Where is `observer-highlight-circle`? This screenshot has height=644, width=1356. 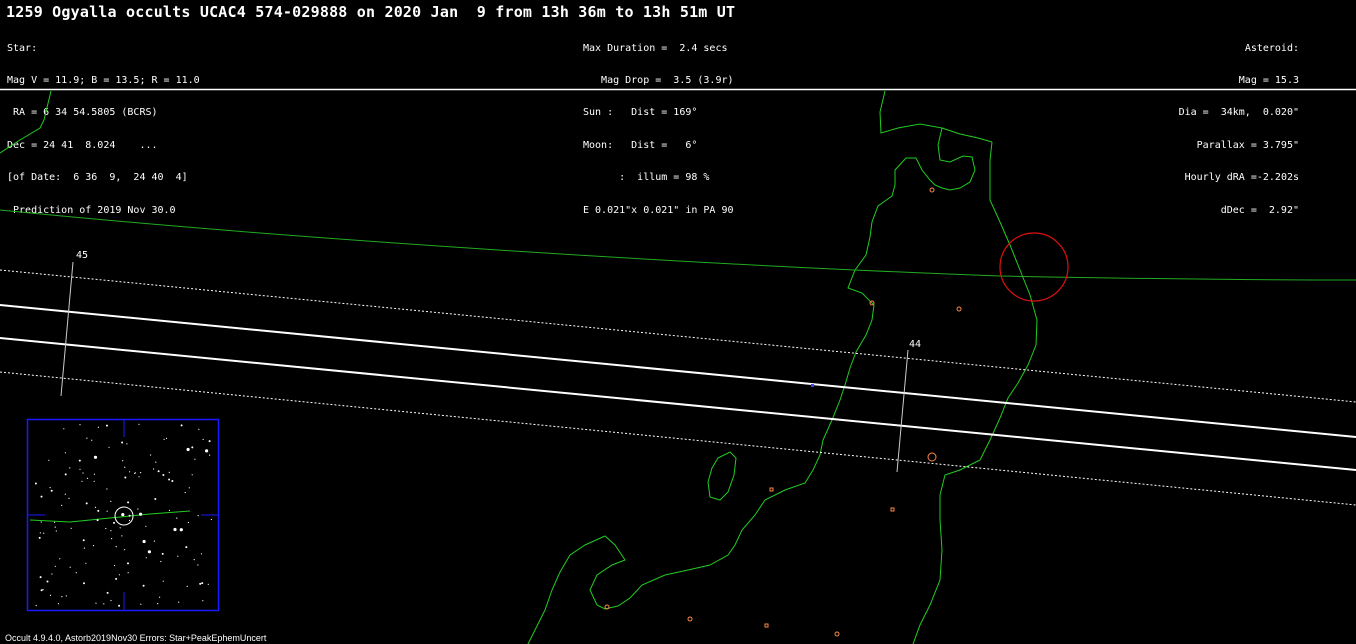 observer-highlight-circle is located at coordinates (1034, 267).